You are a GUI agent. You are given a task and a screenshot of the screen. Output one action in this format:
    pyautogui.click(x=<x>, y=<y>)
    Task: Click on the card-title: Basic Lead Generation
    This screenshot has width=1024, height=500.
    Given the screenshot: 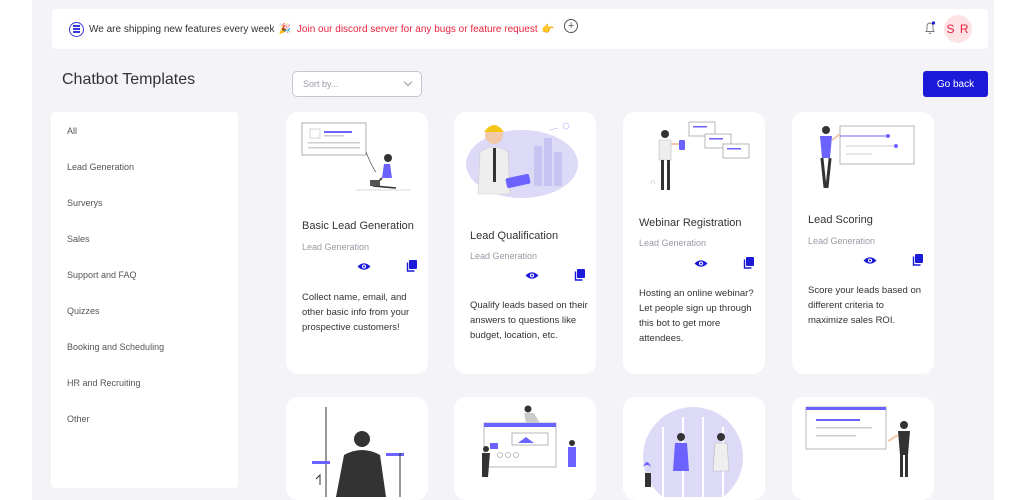 What is the action you would take?
    pyautogui.click(x=358, y=226)
    